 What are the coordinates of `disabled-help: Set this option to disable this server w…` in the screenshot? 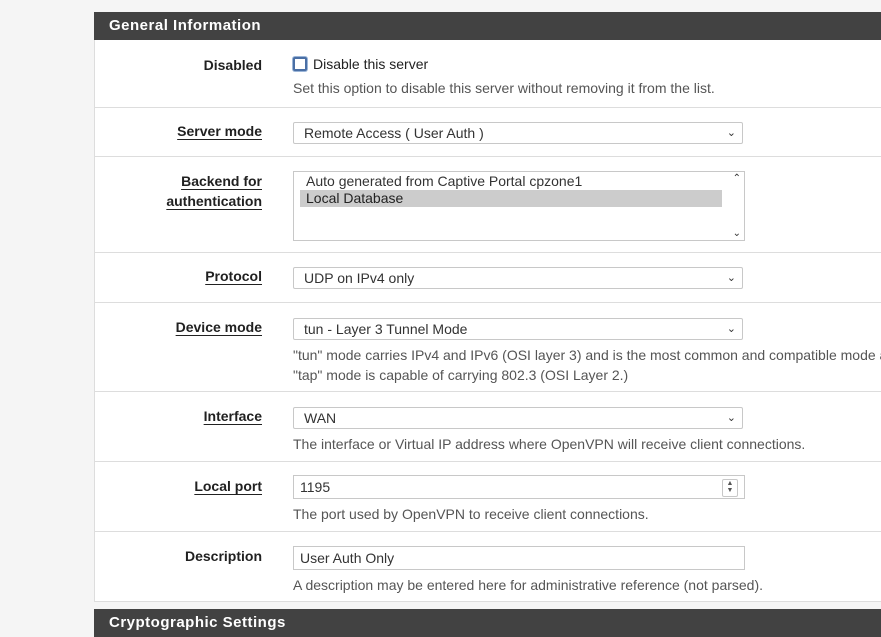 It's located at (504, 88).